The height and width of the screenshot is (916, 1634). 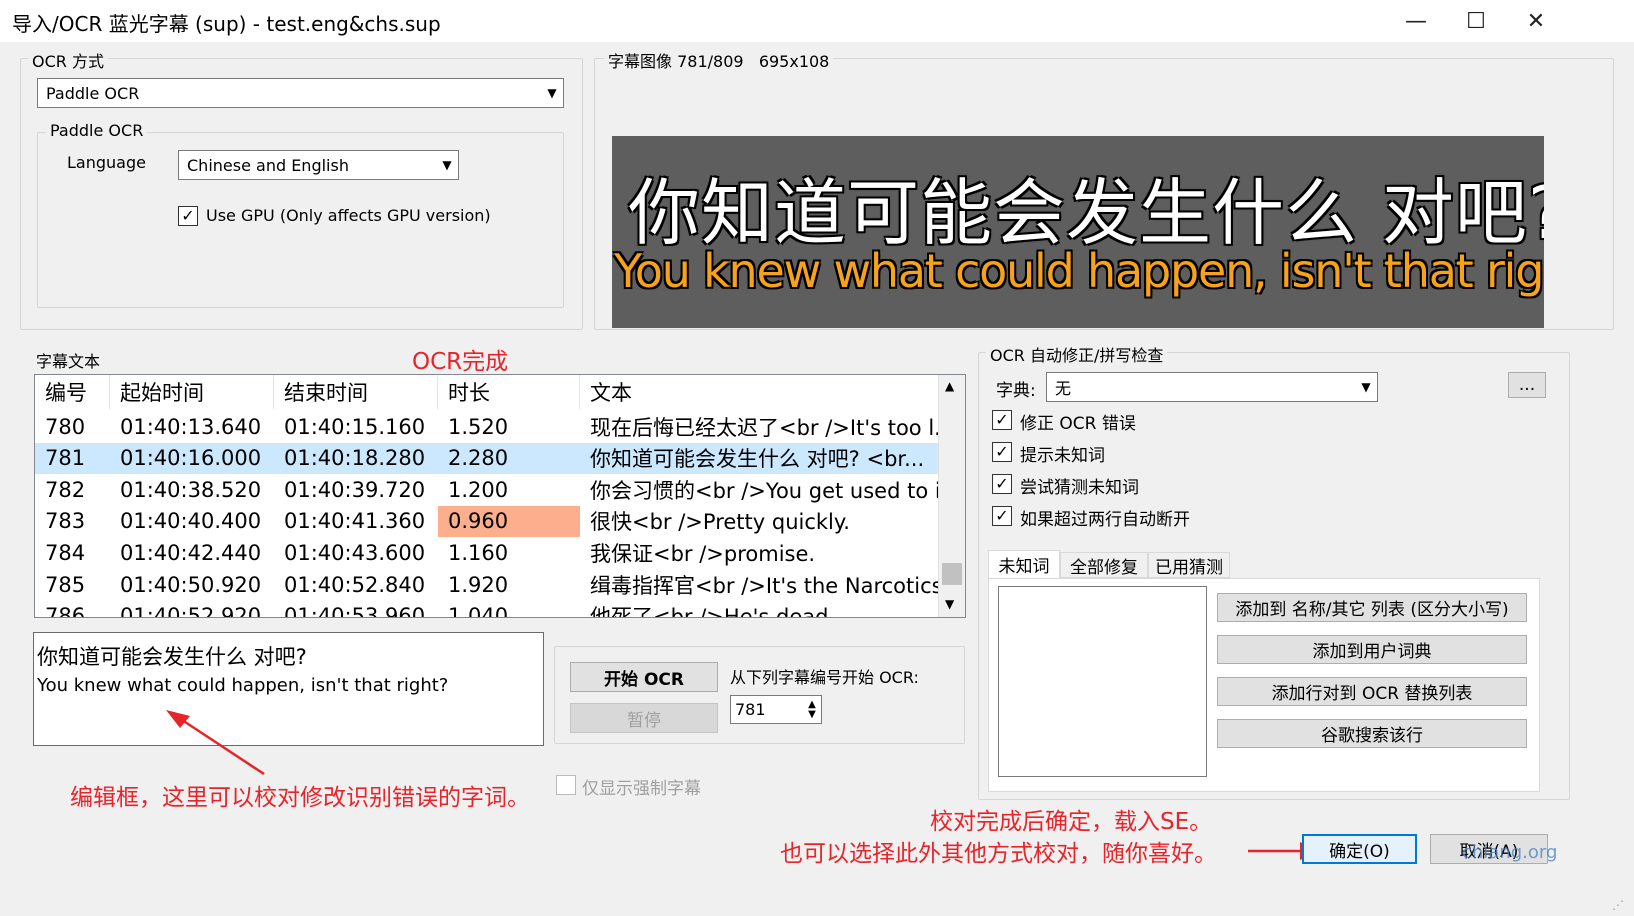 What do you see at coordinates (65, 521) in the screenshot?
I see `cell-no: 783` at bounding box center [65, 521].